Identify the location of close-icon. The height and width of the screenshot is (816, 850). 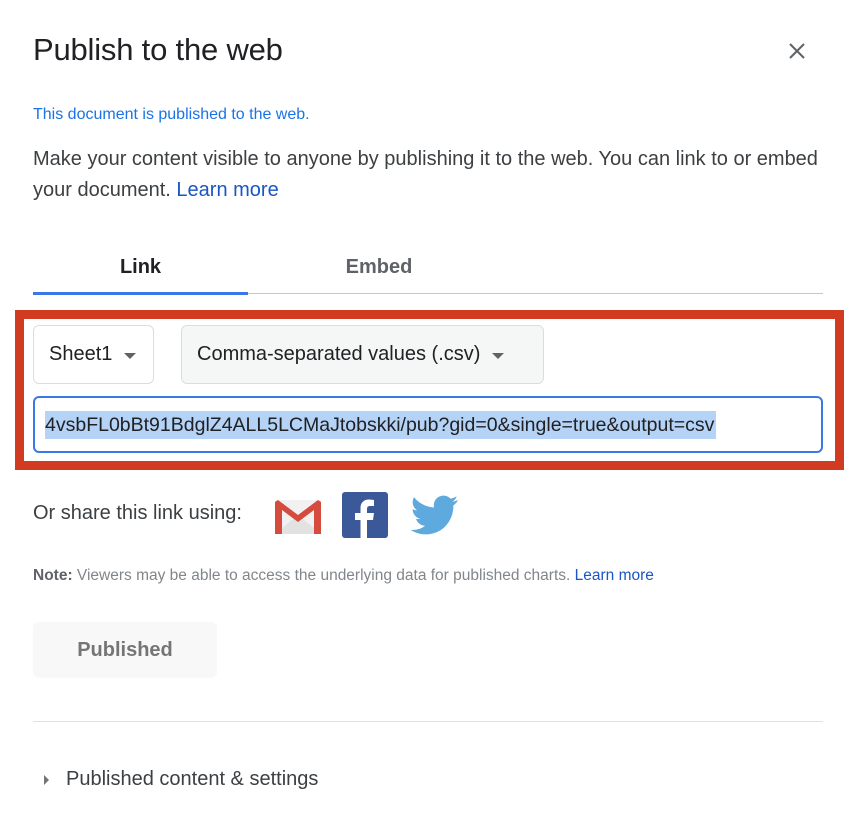
(797, 51).